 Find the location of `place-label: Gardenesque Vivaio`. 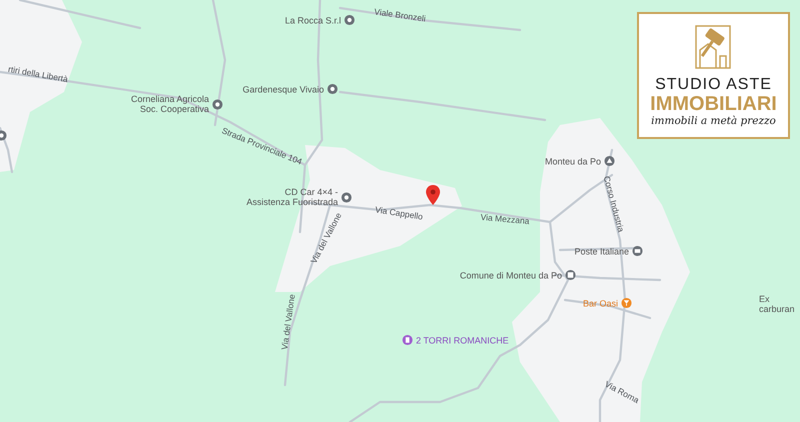

place-label: Gardenesque Vivaio is located at coordinates (283, 89).